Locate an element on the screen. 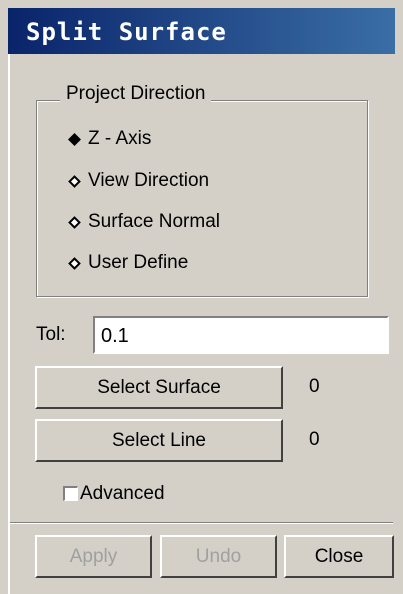 The image size is (403, 594). radio-user-define-label: User Define is located at coordinates (138, 262).